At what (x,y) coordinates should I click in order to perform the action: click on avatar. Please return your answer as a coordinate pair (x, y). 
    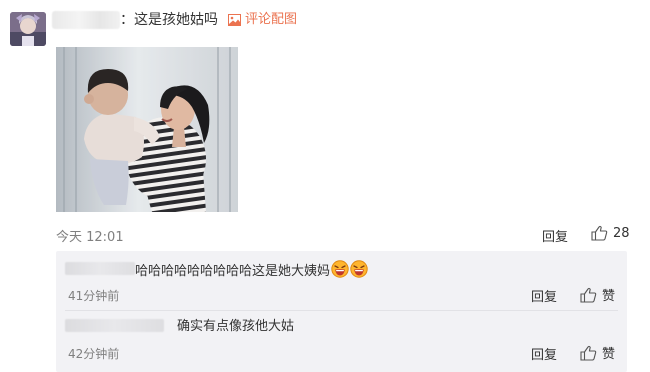
    Looking at the image, I should click on (28, 29).